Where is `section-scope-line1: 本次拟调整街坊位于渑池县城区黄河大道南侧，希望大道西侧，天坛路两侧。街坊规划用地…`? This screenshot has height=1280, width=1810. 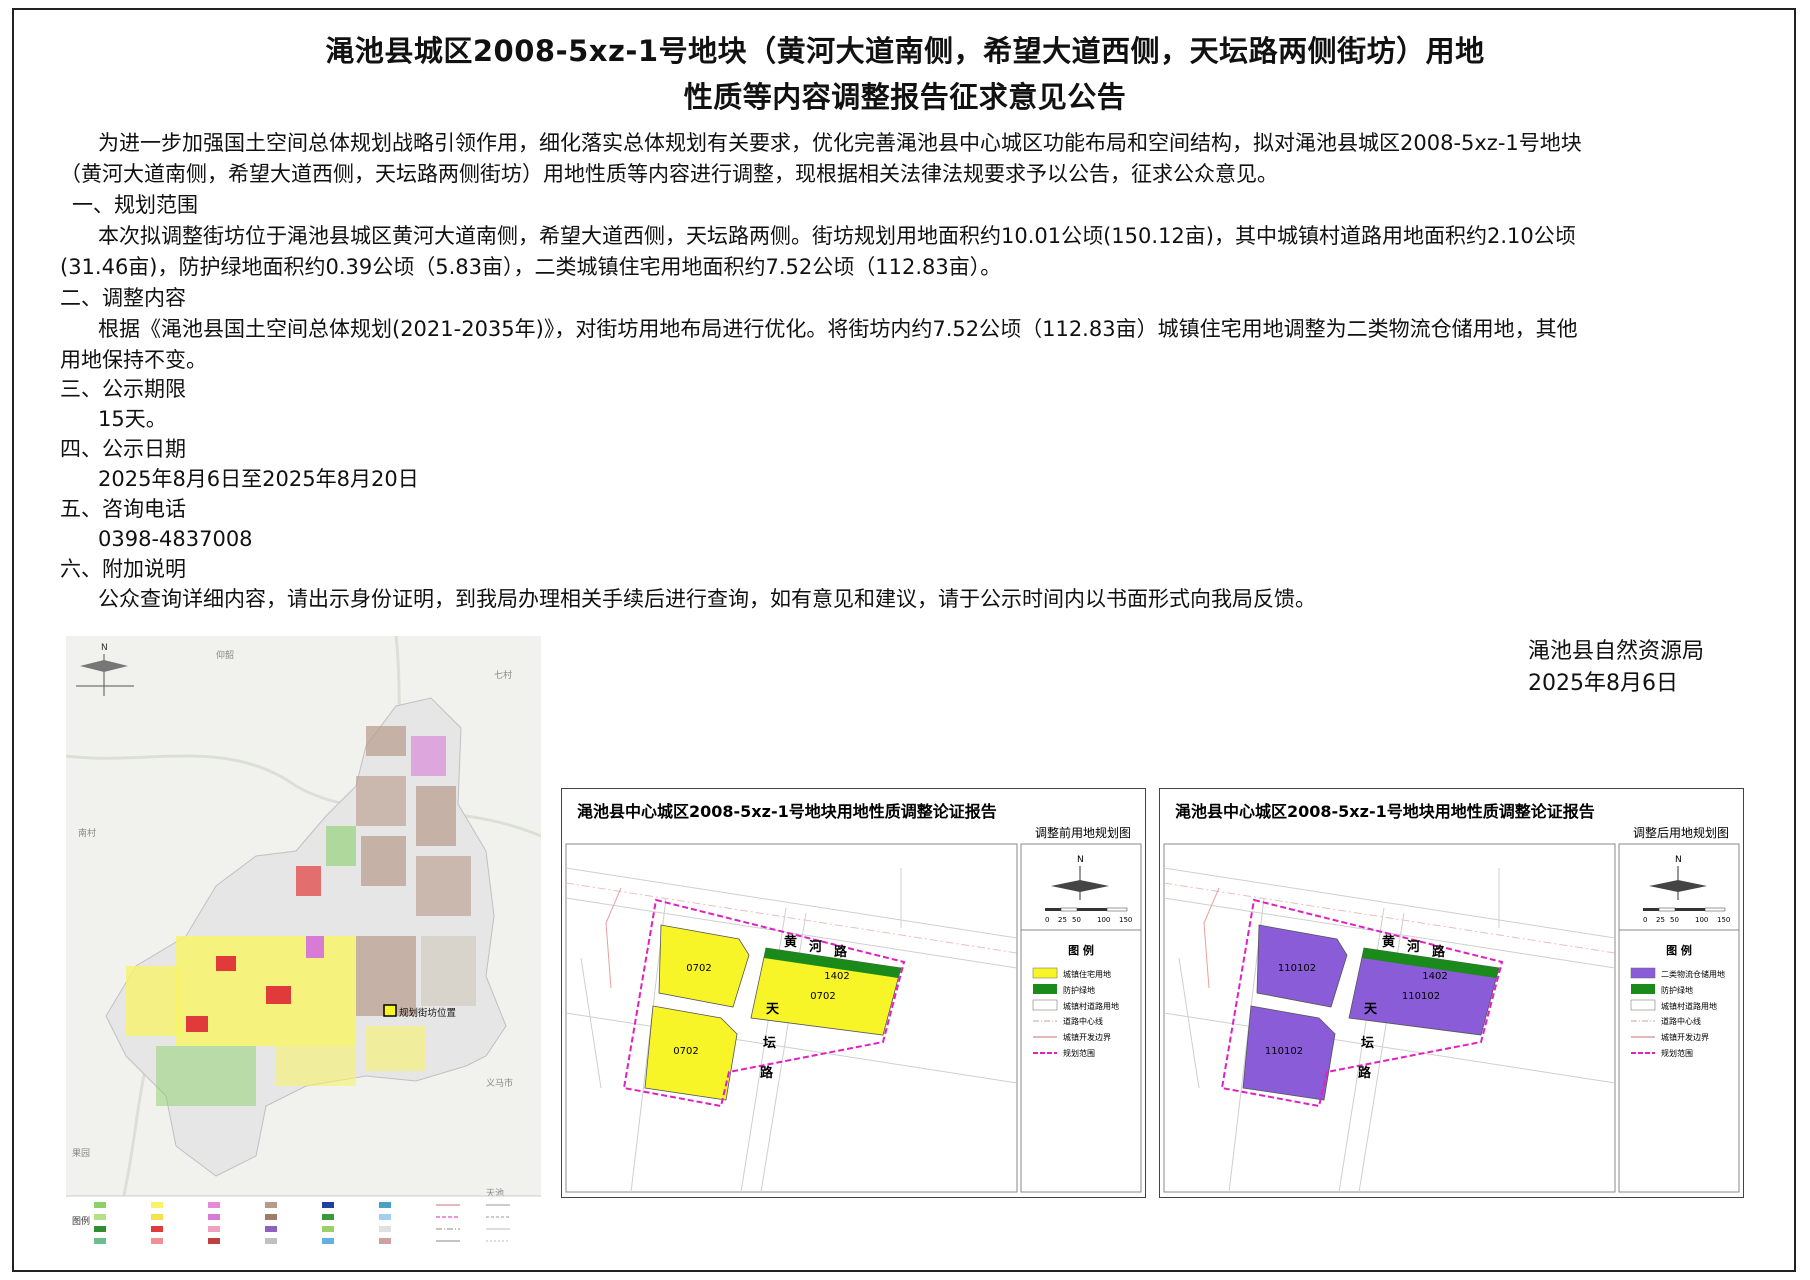
section-scope-line1: 本次拟调整街坊位于渑池县城区黄河大道南侧，希望大道西侧，天坛路两侧。街坊规划用地… is located at coordinates (837, 236).